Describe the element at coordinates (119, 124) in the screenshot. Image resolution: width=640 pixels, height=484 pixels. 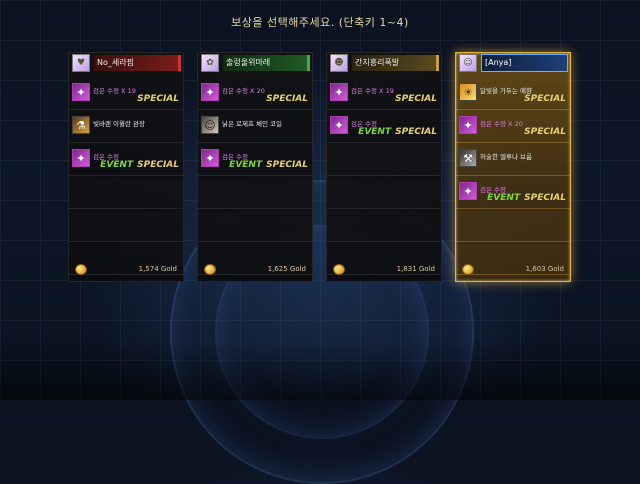
I see `item-name: 빛바랜 이월란 완장` at that location.